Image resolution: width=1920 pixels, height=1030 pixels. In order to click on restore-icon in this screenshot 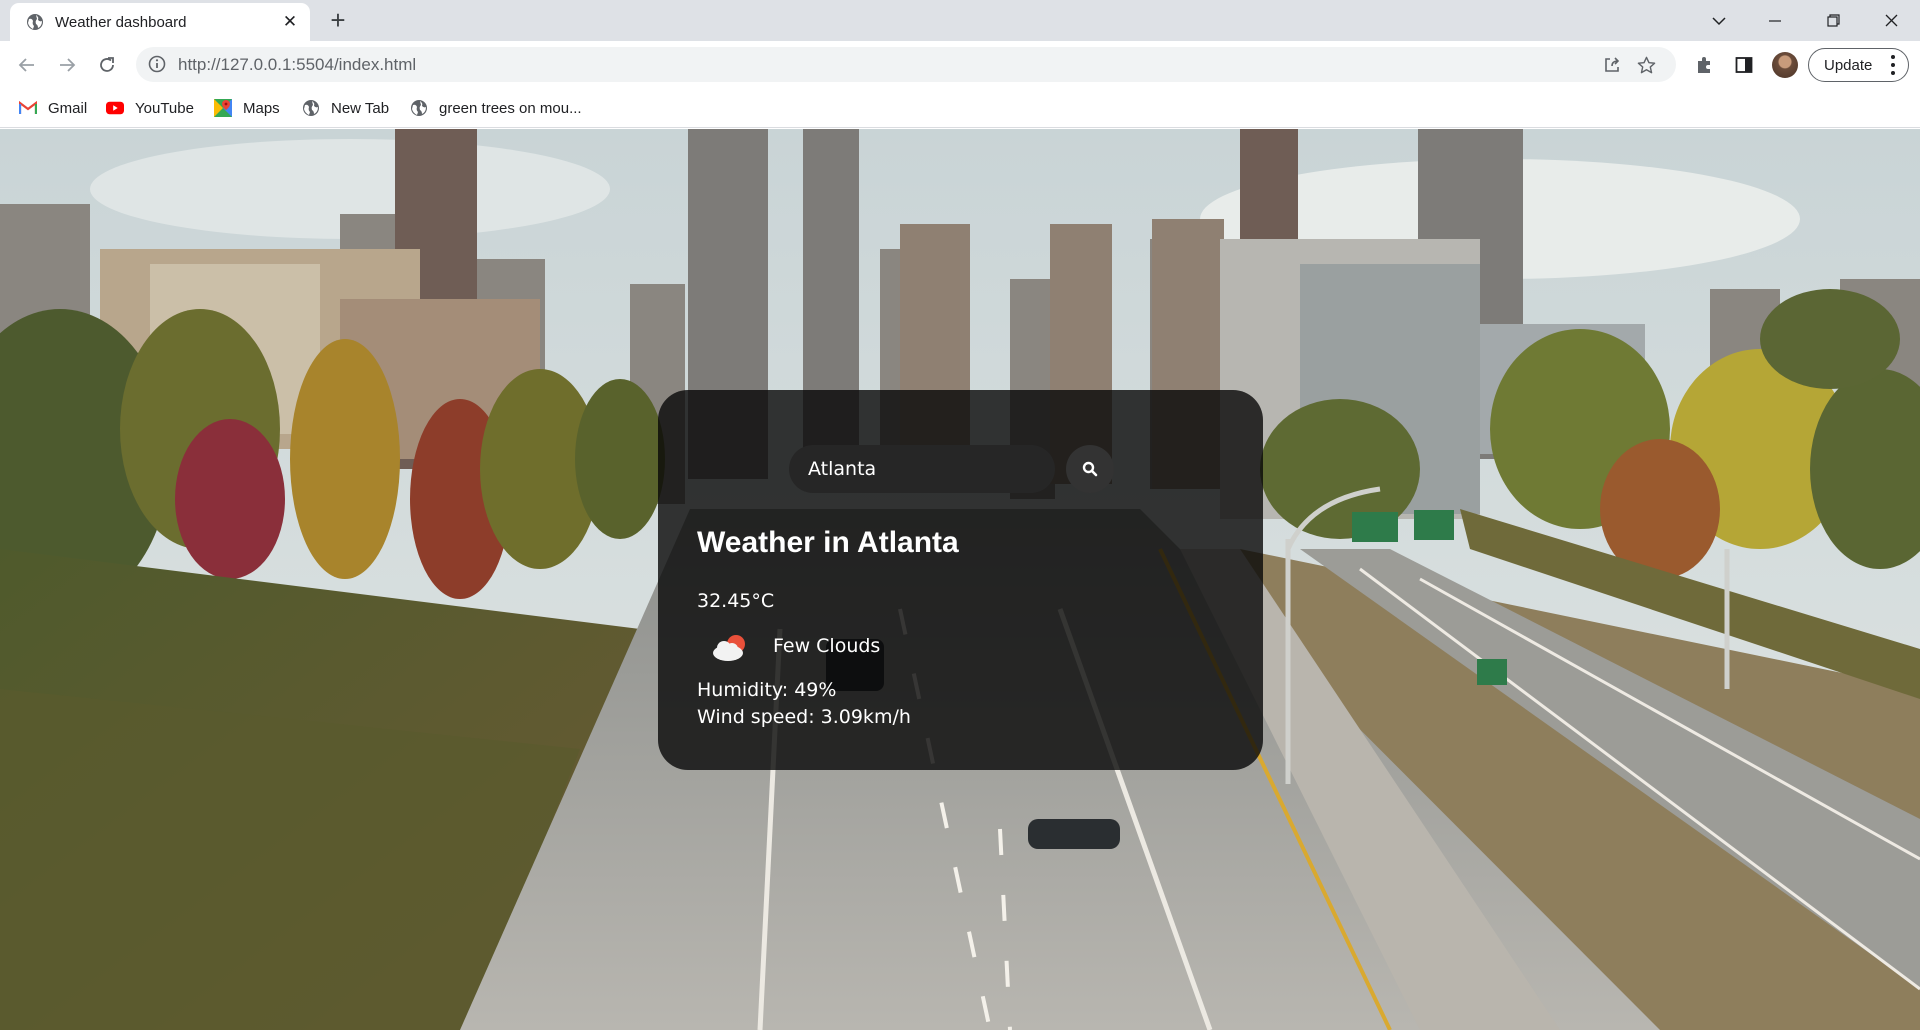, I will do `click(1833, 20)`.